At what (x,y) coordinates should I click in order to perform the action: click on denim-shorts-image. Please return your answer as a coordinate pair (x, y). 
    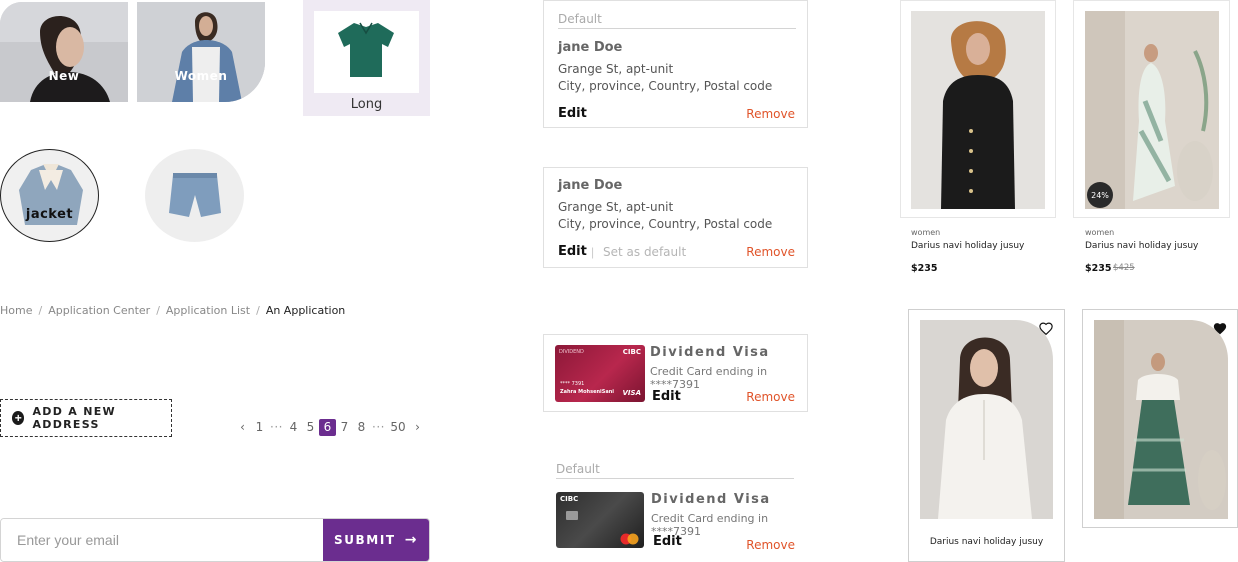
    Looking at the image, I should click on (195, 195).